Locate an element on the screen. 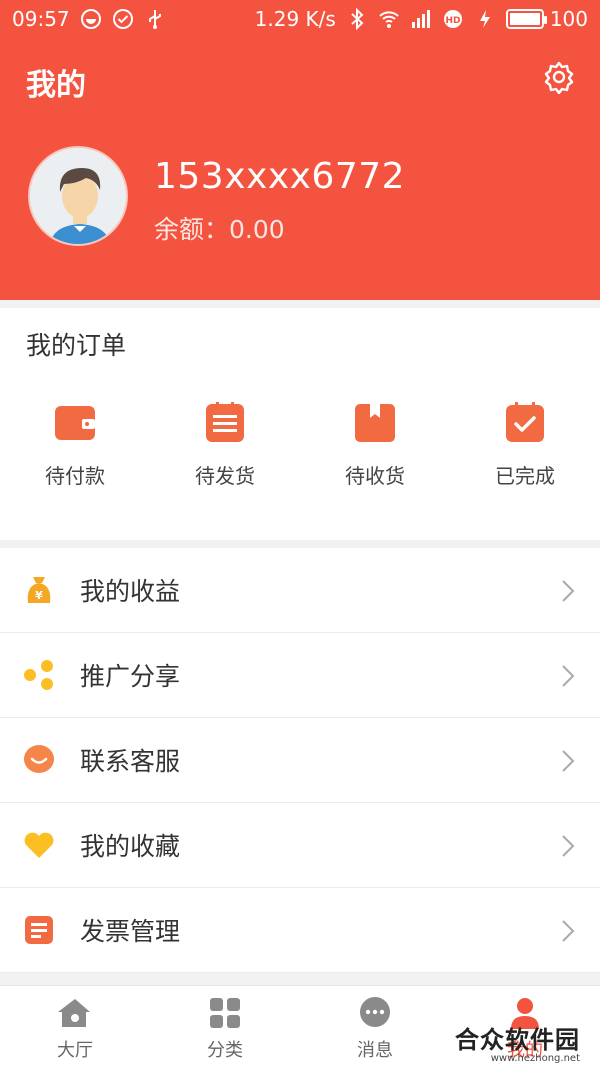 This screenshot has width=600, height=1067. menu-item-earnings: ¥ 我的收益 is located at coordinates (300, 590).